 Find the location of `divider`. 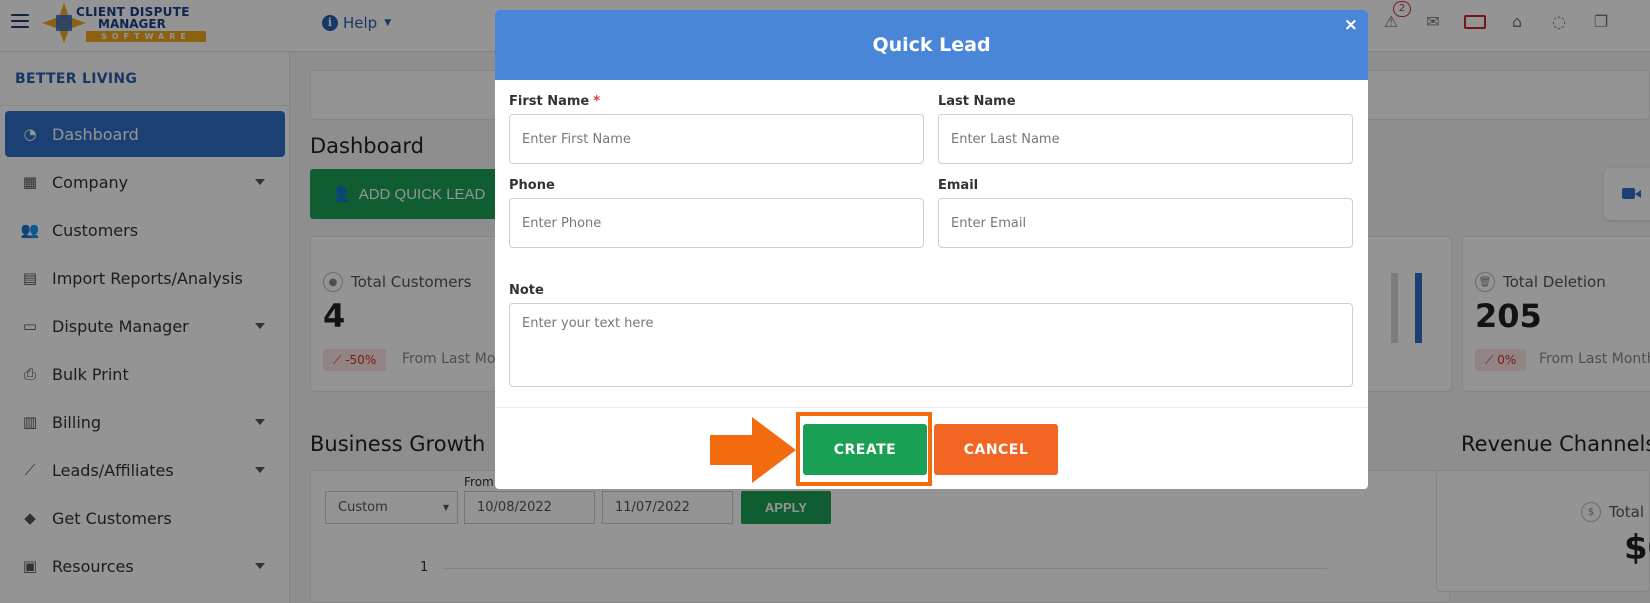

divider is located at coordinates (931, 407).